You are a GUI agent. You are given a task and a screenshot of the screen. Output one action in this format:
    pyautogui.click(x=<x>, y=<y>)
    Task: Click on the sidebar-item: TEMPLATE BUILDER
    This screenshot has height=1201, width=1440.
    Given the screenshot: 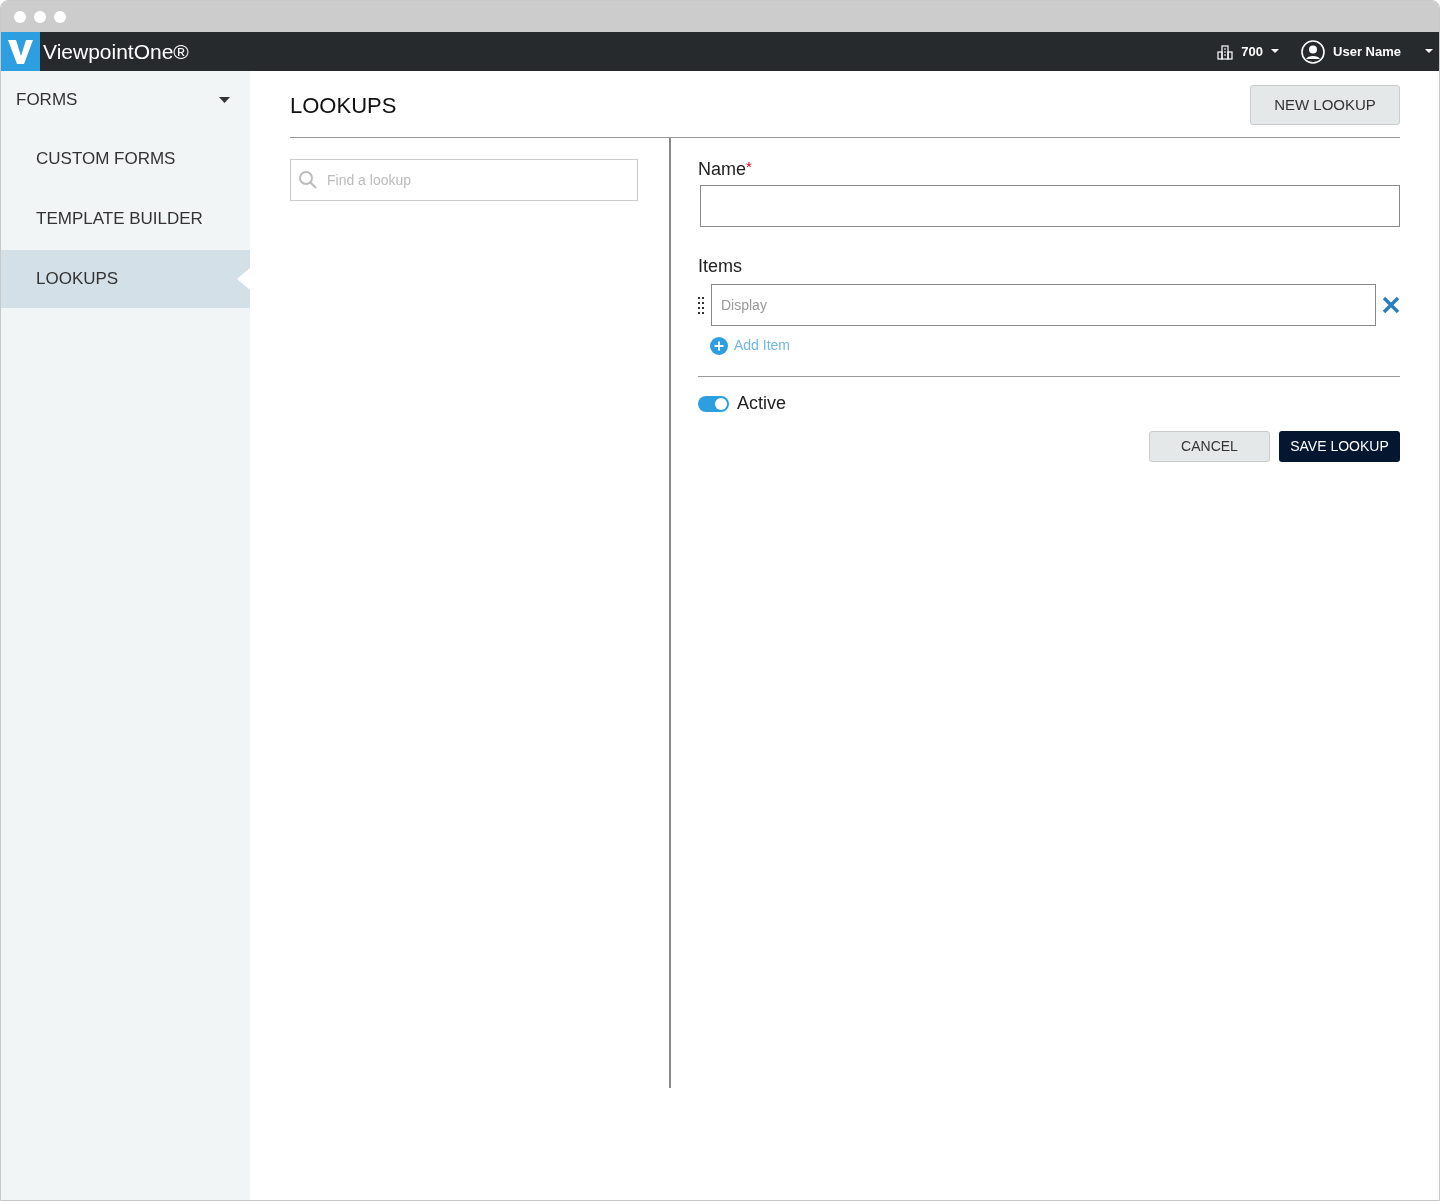 What is the action you would take?
    pyautogui.click(x=125, y=219)
    